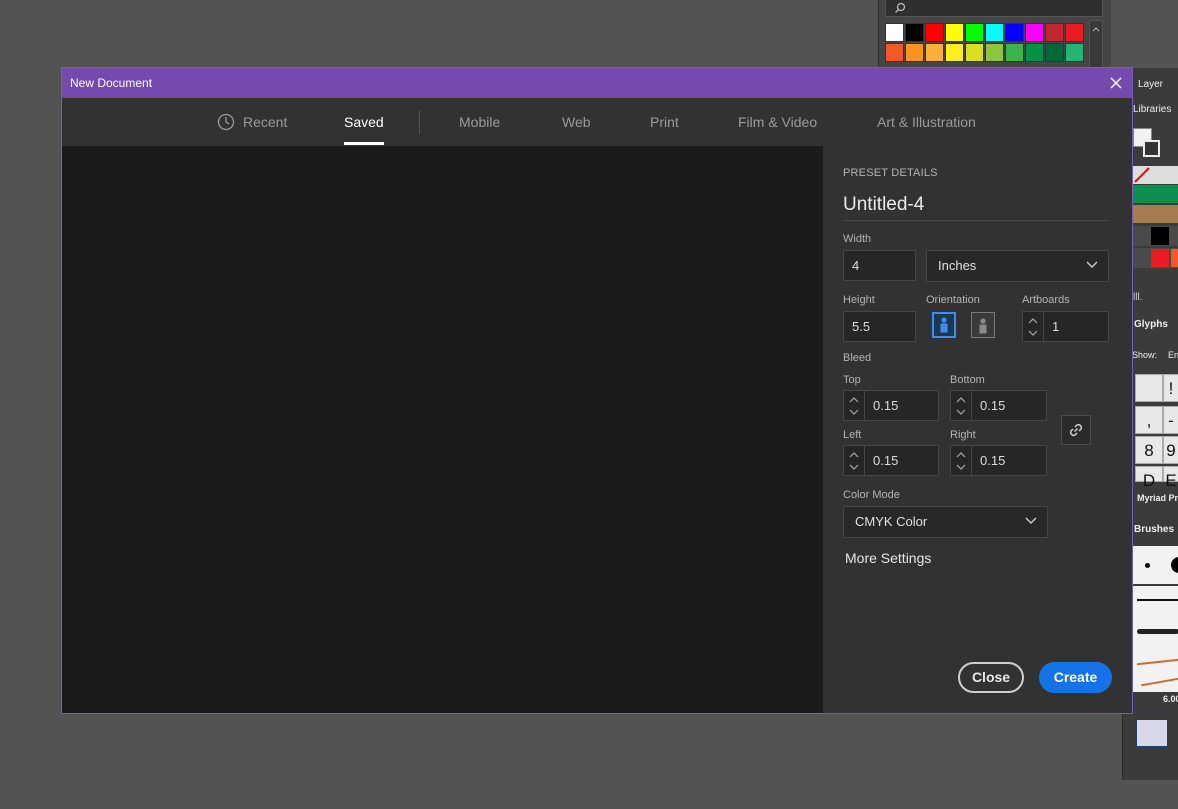 The height and width of the screenshot is (809, 1178). I want to click on tab-print: Print, so click(664, 122).